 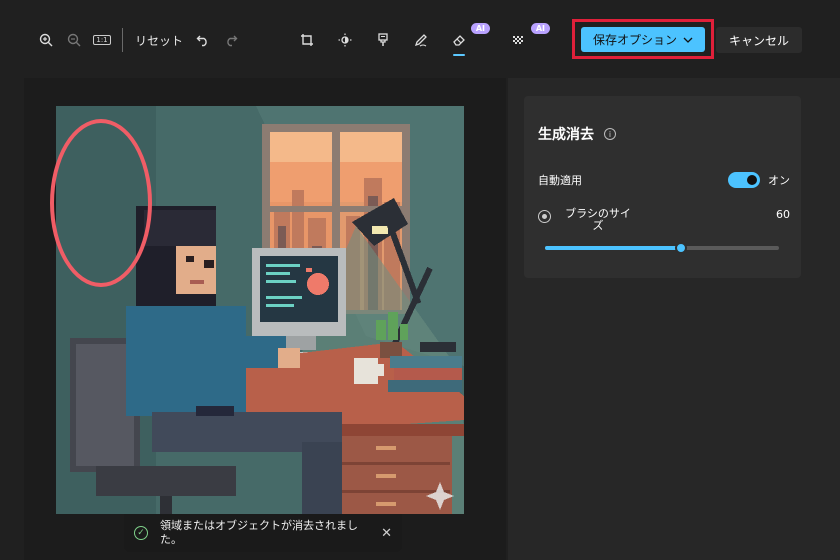 What do you see at coordinates (518, 40) in the screenshot?
I see `background-icon` at bounding box center [518, 40].